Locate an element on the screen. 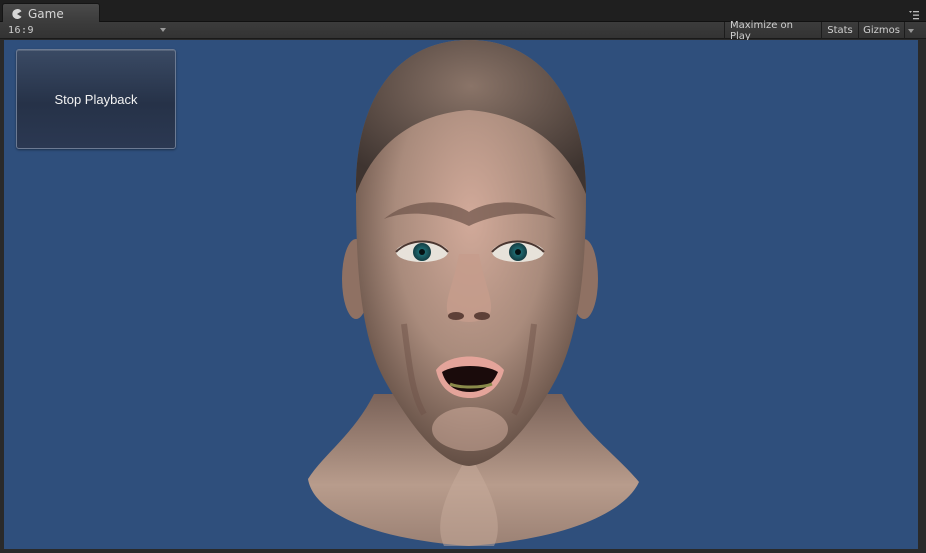  tab-label: Game is located at coordinates (46, 13).